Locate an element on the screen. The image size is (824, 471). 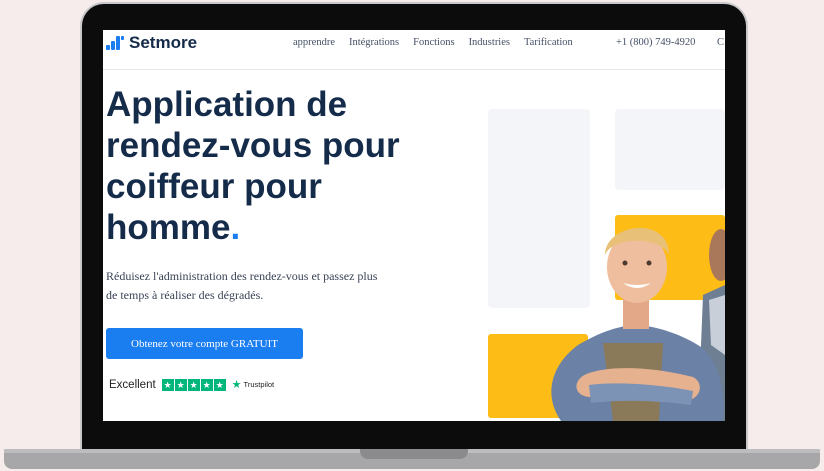
hero-title-line-4: homme is located at coordinates (168, 227).